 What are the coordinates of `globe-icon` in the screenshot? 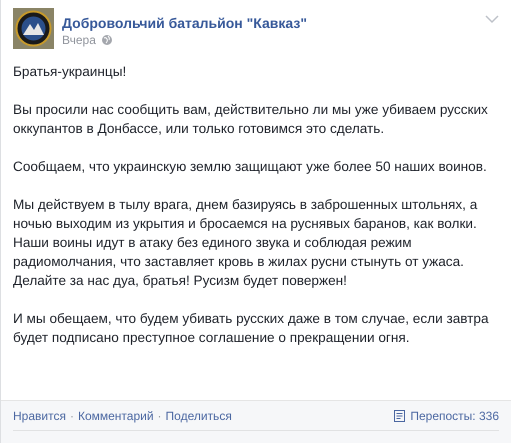 It's located at (107, 40).